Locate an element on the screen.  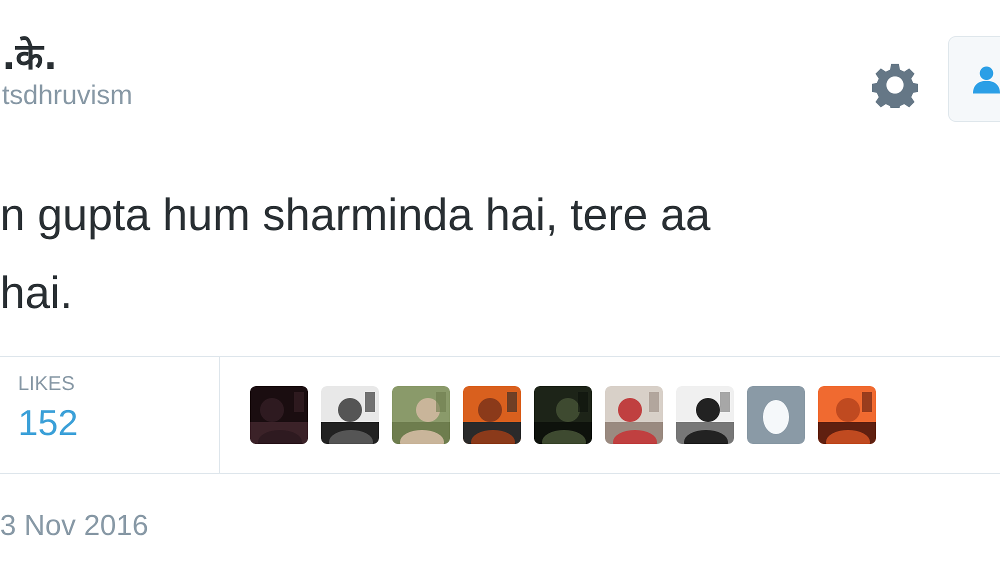
tweet-date: 3 Nov 2016 is located at coordinates (75, 526).